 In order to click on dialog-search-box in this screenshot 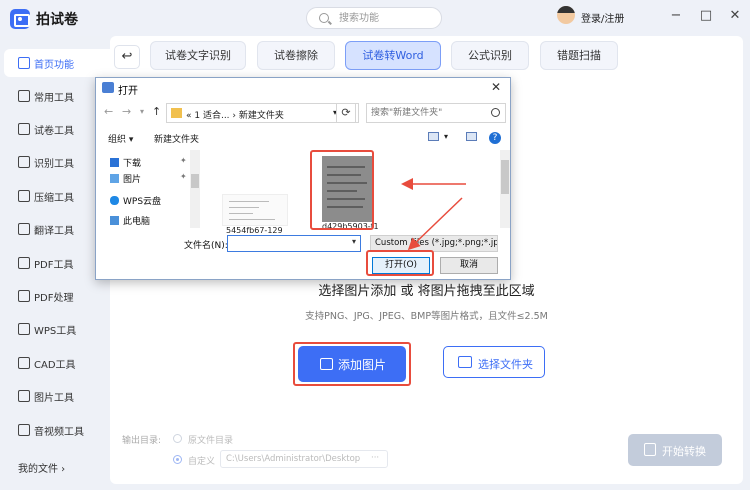, I will do `click(436, 113)`.